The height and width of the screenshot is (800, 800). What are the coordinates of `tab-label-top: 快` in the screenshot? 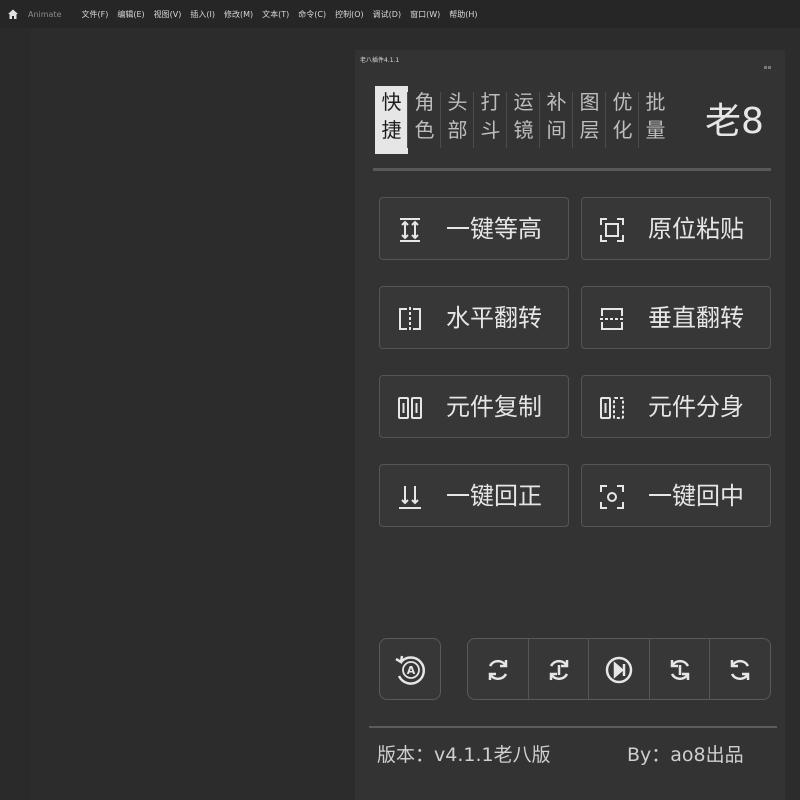 It's located at (391, 102).